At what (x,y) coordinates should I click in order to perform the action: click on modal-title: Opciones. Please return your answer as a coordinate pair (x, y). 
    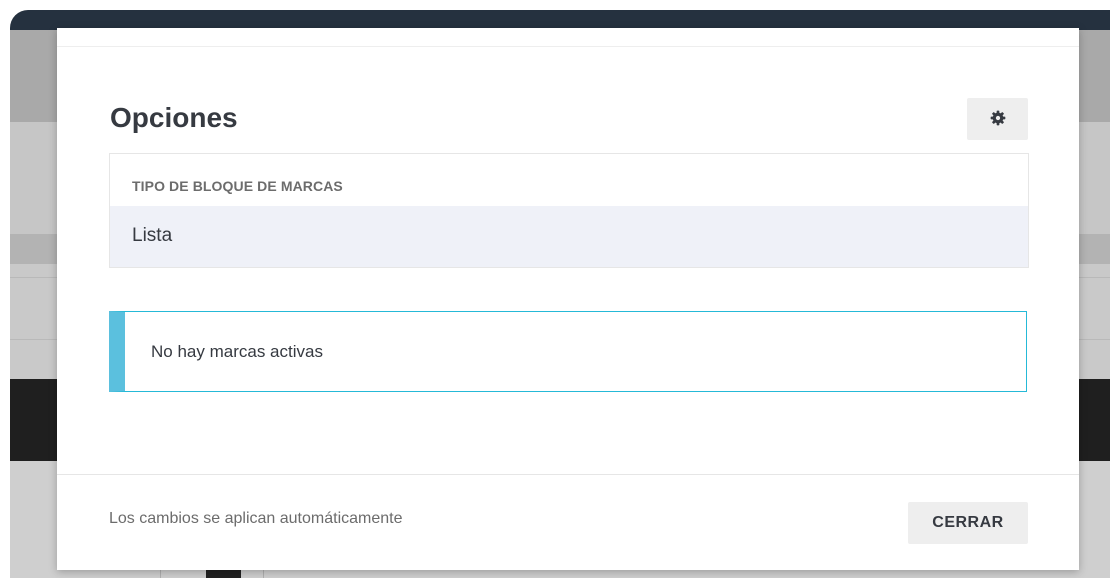
    Looking at the image, I should click on (174, 117).